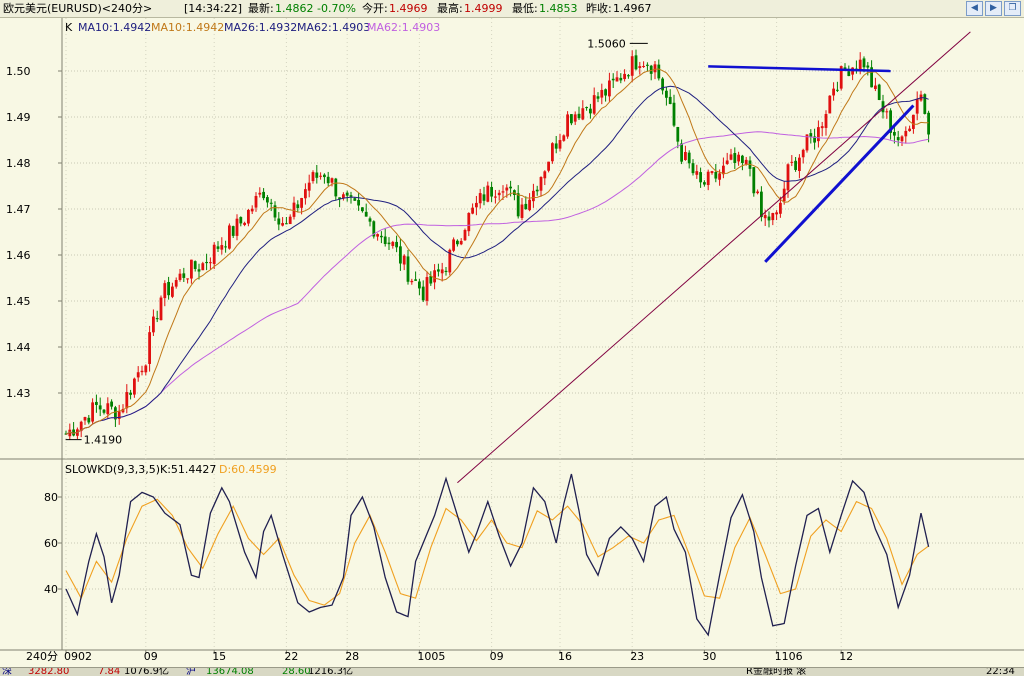 Image resolution: width=1024 pixels, height=676 pixels. I want to click on date-label: 15, so click(219, 656).